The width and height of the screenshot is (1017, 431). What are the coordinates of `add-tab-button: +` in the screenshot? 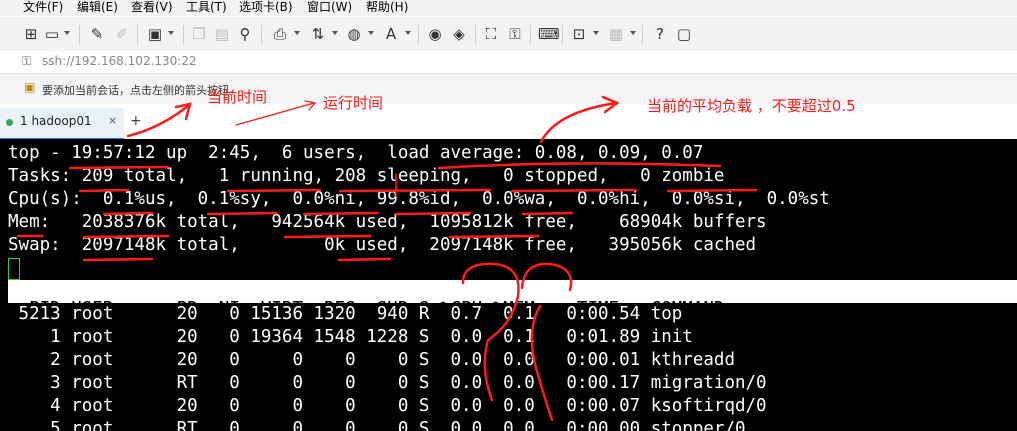 It's located at (136, 121).